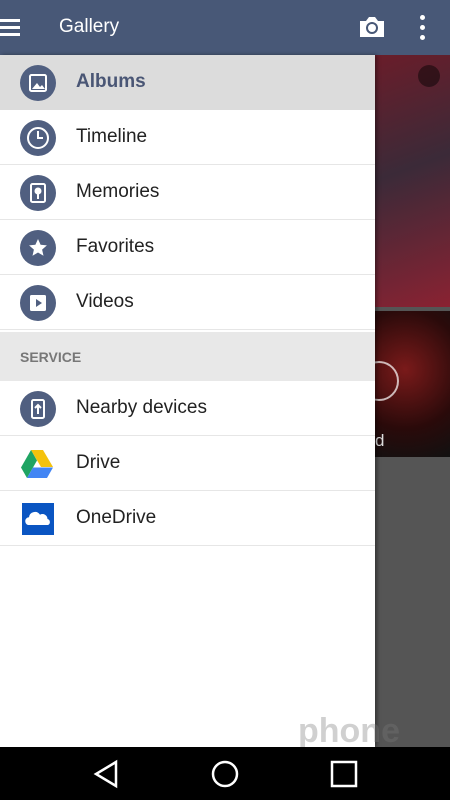  Describe the element at coordinates (115, 246) in the screenshot. I see `drawer-item-label: Favorites` at that location.